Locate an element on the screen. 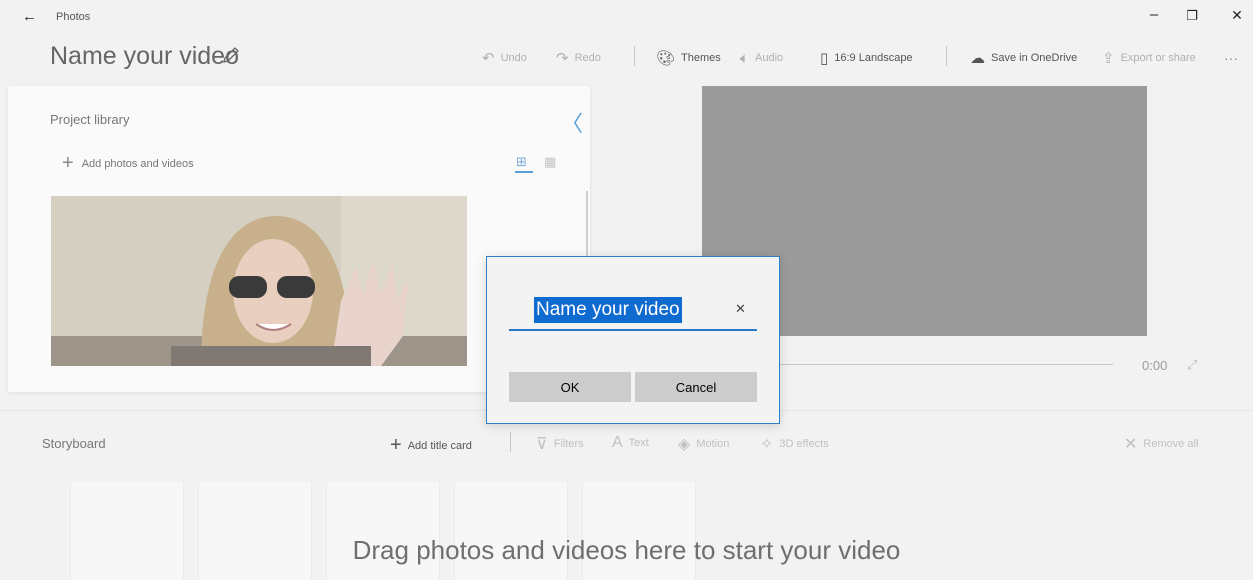  filters-button: ⊽ Filters is located at coordinates (560, 444).